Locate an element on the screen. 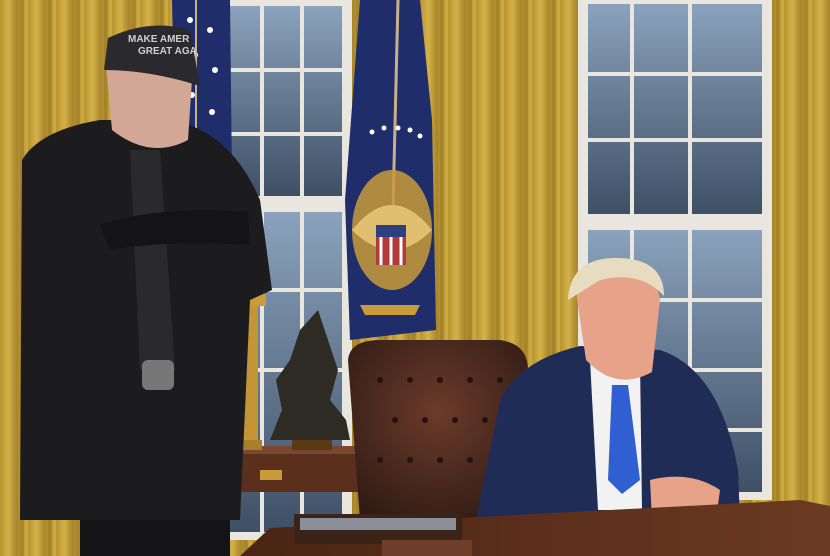 The width and height of the screenshot is (830, 556). cap-text-line1: MAKE AMER is located at coordinates (159, 39).